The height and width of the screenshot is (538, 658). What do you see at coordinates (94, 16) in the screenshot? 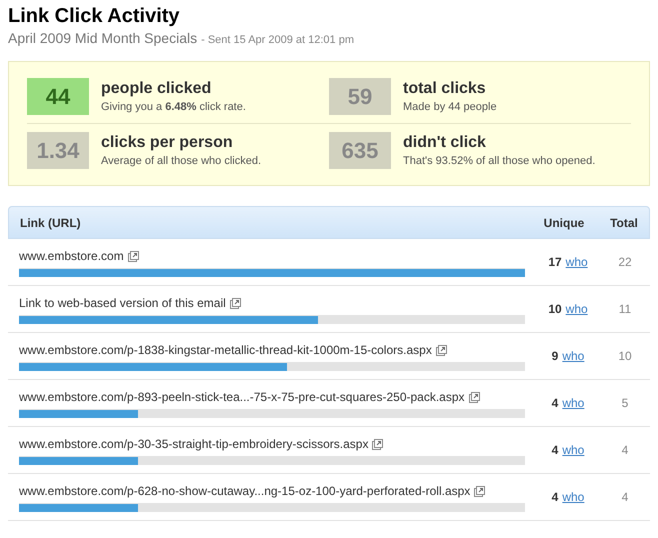
I see `page-title: Link Click Activity` at bounding box center [94, 16].